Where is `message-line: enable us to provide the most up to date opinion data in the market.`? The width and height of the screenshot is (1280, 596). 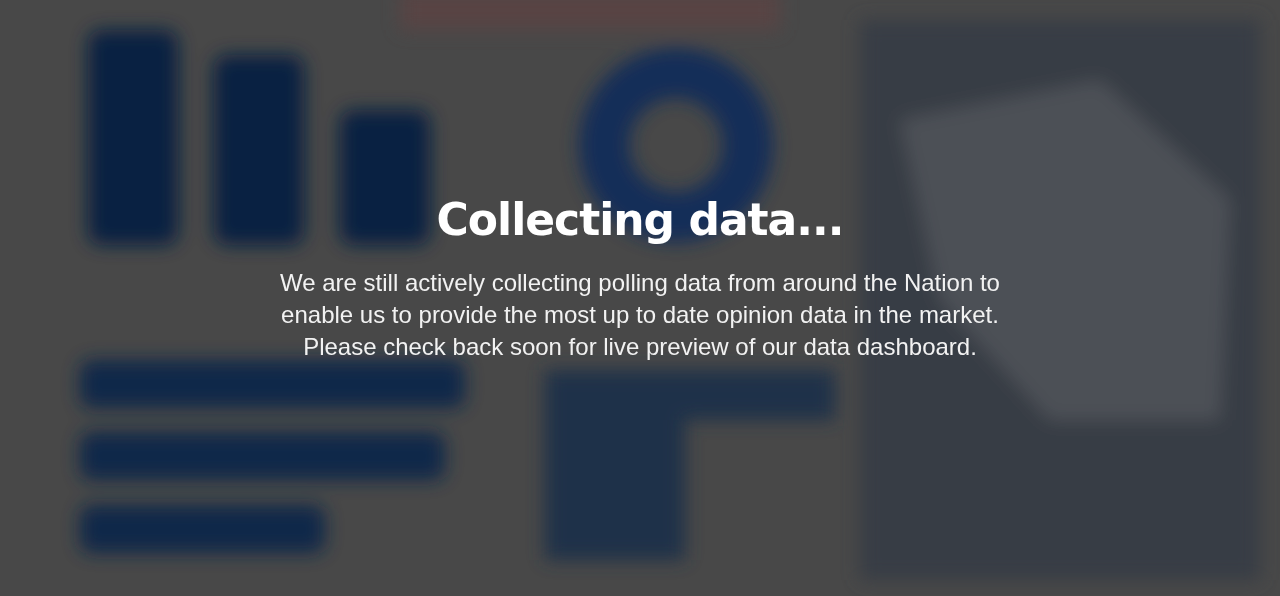 message-line: enable us to provide the most up to date opinion data in the market. is located at coordinates (640, 314).